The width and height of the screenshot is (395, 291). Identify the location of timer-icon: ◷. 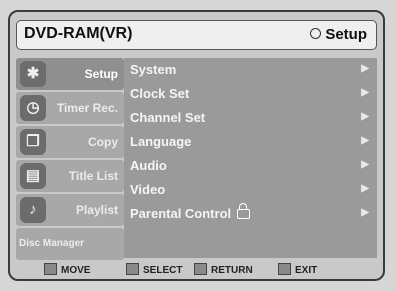
(33, 108).